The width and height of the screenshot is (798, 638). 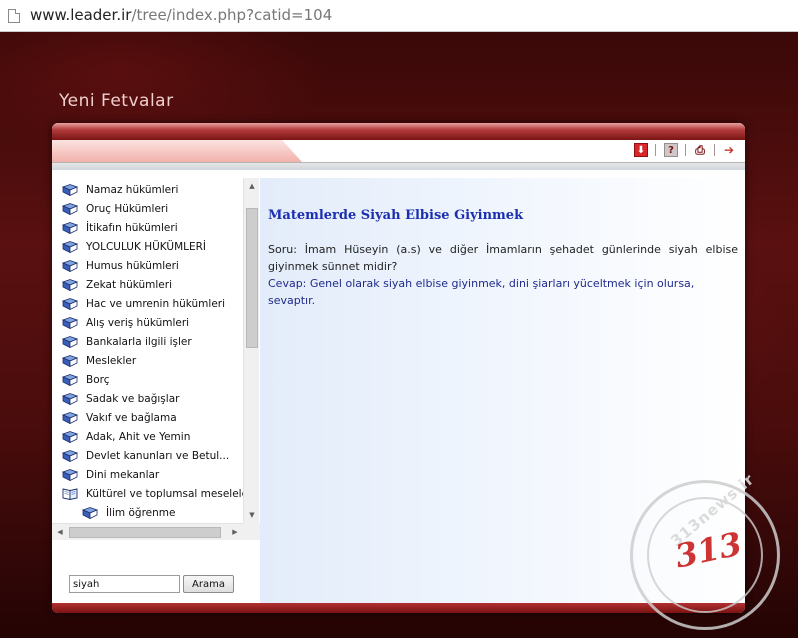 I want to click on panel-bottom-border, so click(x=398, y=608).